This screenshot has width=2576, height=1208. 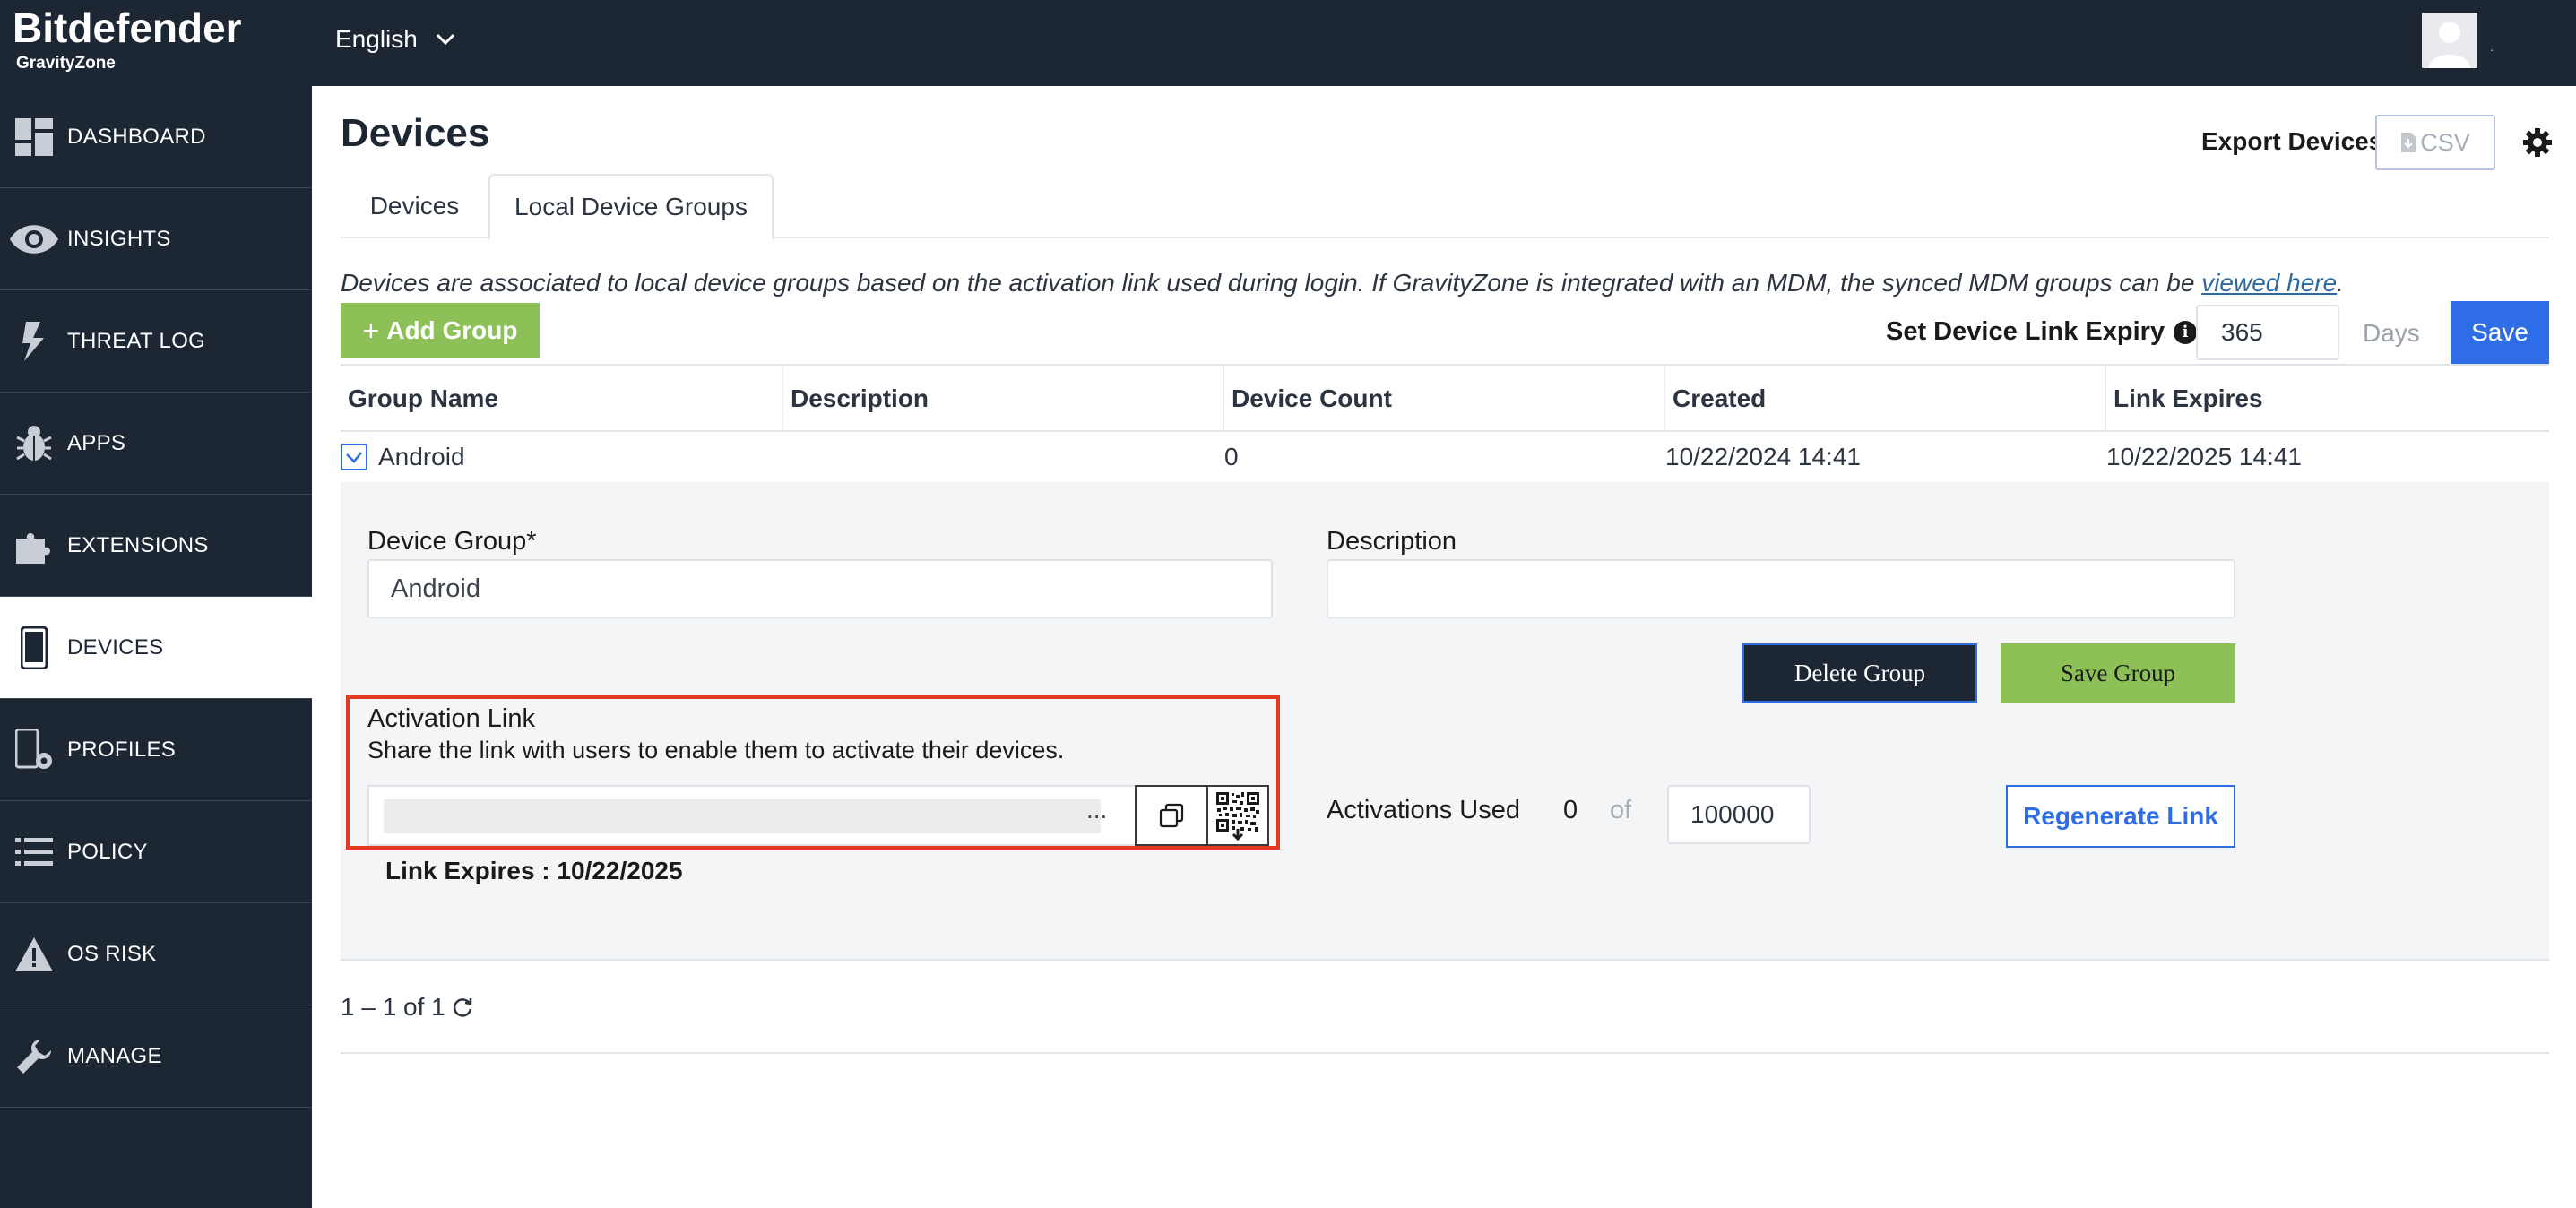 I want to click on add-group-button: + Add Group, so click(x=440, y=330).